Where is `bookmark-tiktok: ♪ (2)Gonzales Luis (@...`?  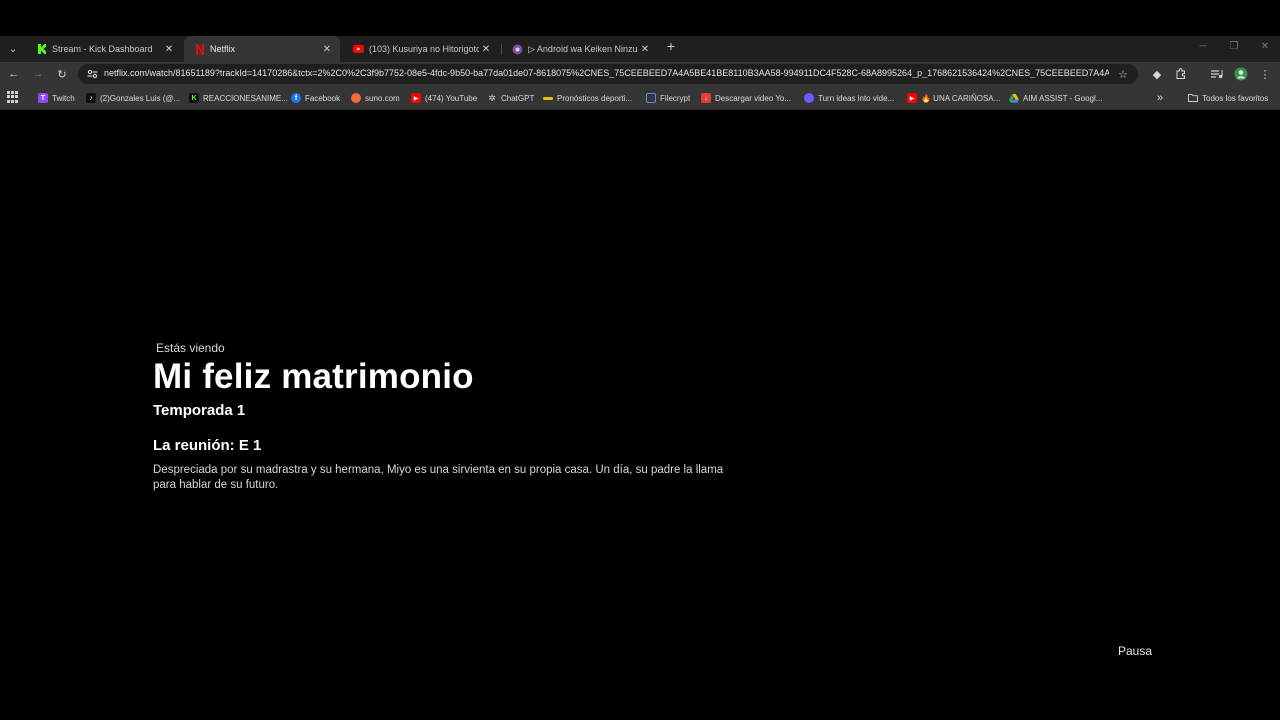 bookmark-tiktok: ♪ (2)Gonzales Luis (@... is located at coordinates (133, 98).